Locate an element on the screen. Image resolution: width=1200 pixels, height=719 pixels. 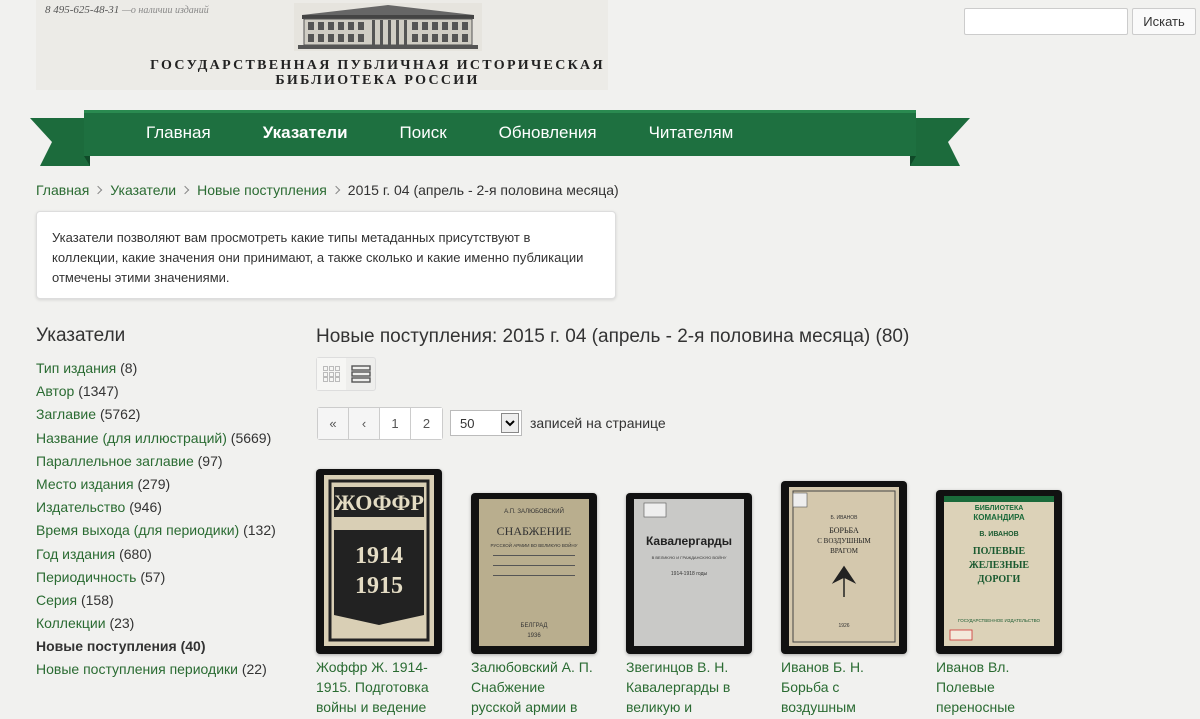
per-page-select: 50 is located at coordinates (486, 423).